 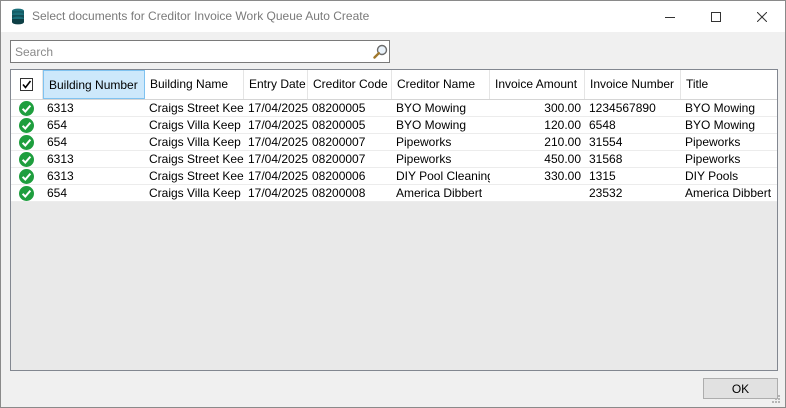 What do you see at coordinates (562, 125) in the screenshot?
I see `cell-invoice-amount: 120.00` at bounding box center [562, 125].